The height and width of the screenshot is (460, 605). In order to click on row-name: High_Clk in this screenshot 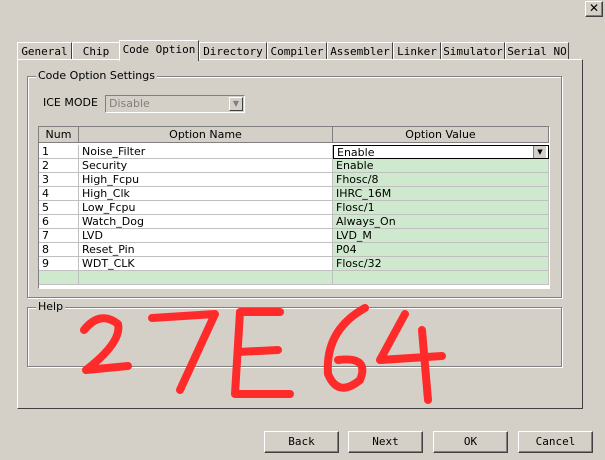, I will do `click(206, 194)`.